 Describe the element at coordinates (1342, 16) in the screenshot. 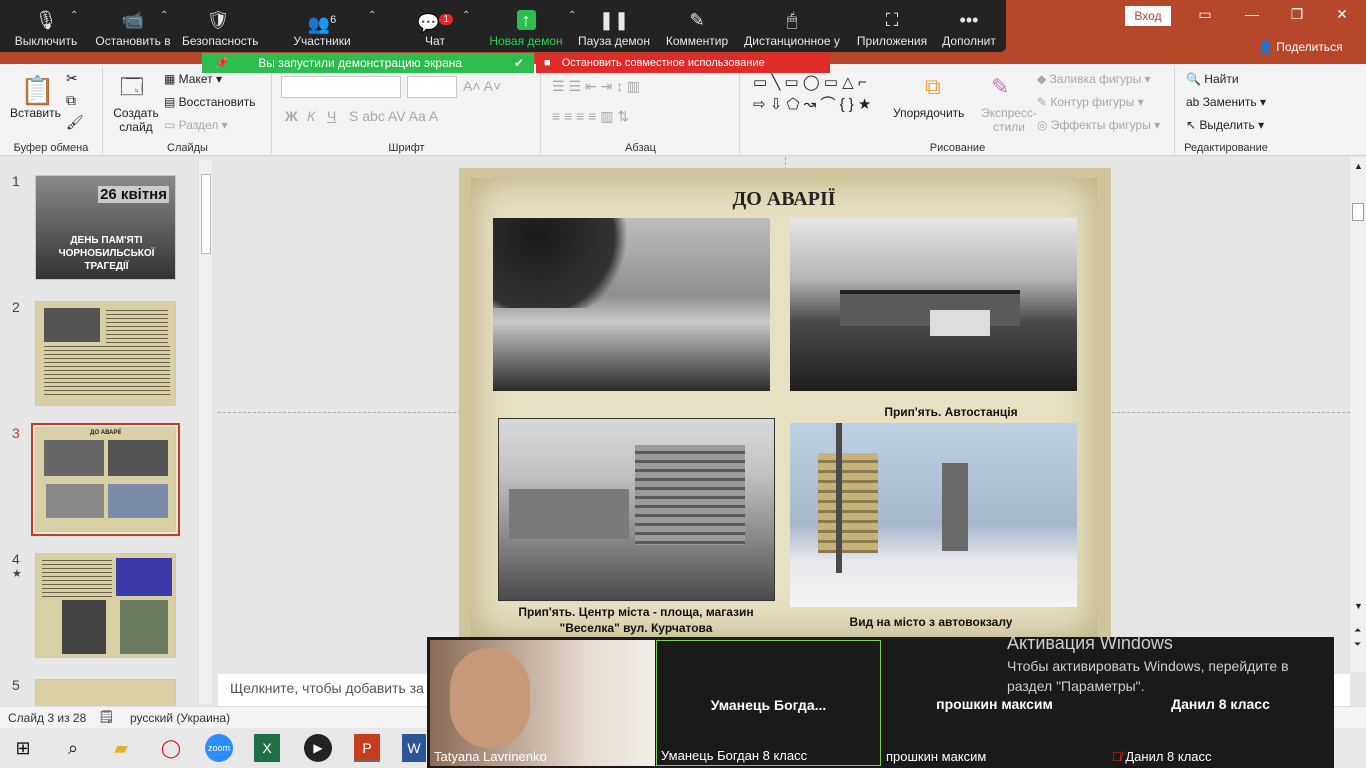

I see `close-icon: ✕` at that location.